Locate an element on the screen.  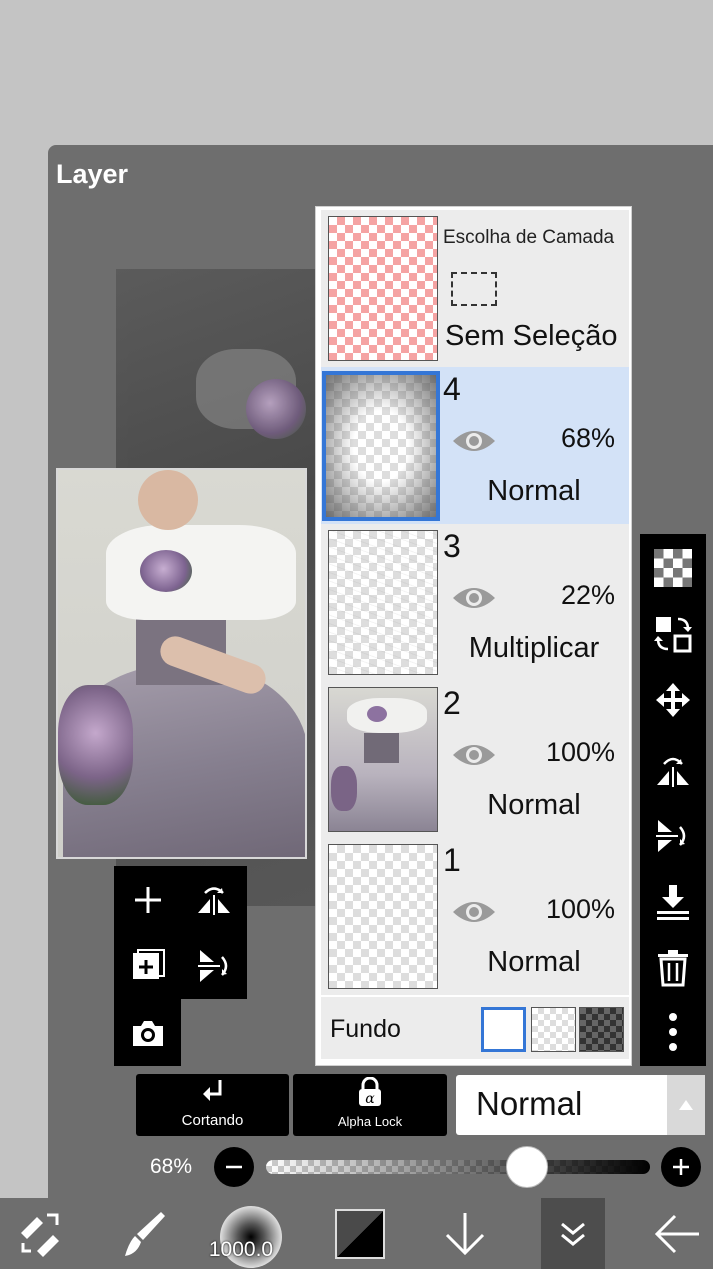
transform-icon is located at coordinates (40, 1235).